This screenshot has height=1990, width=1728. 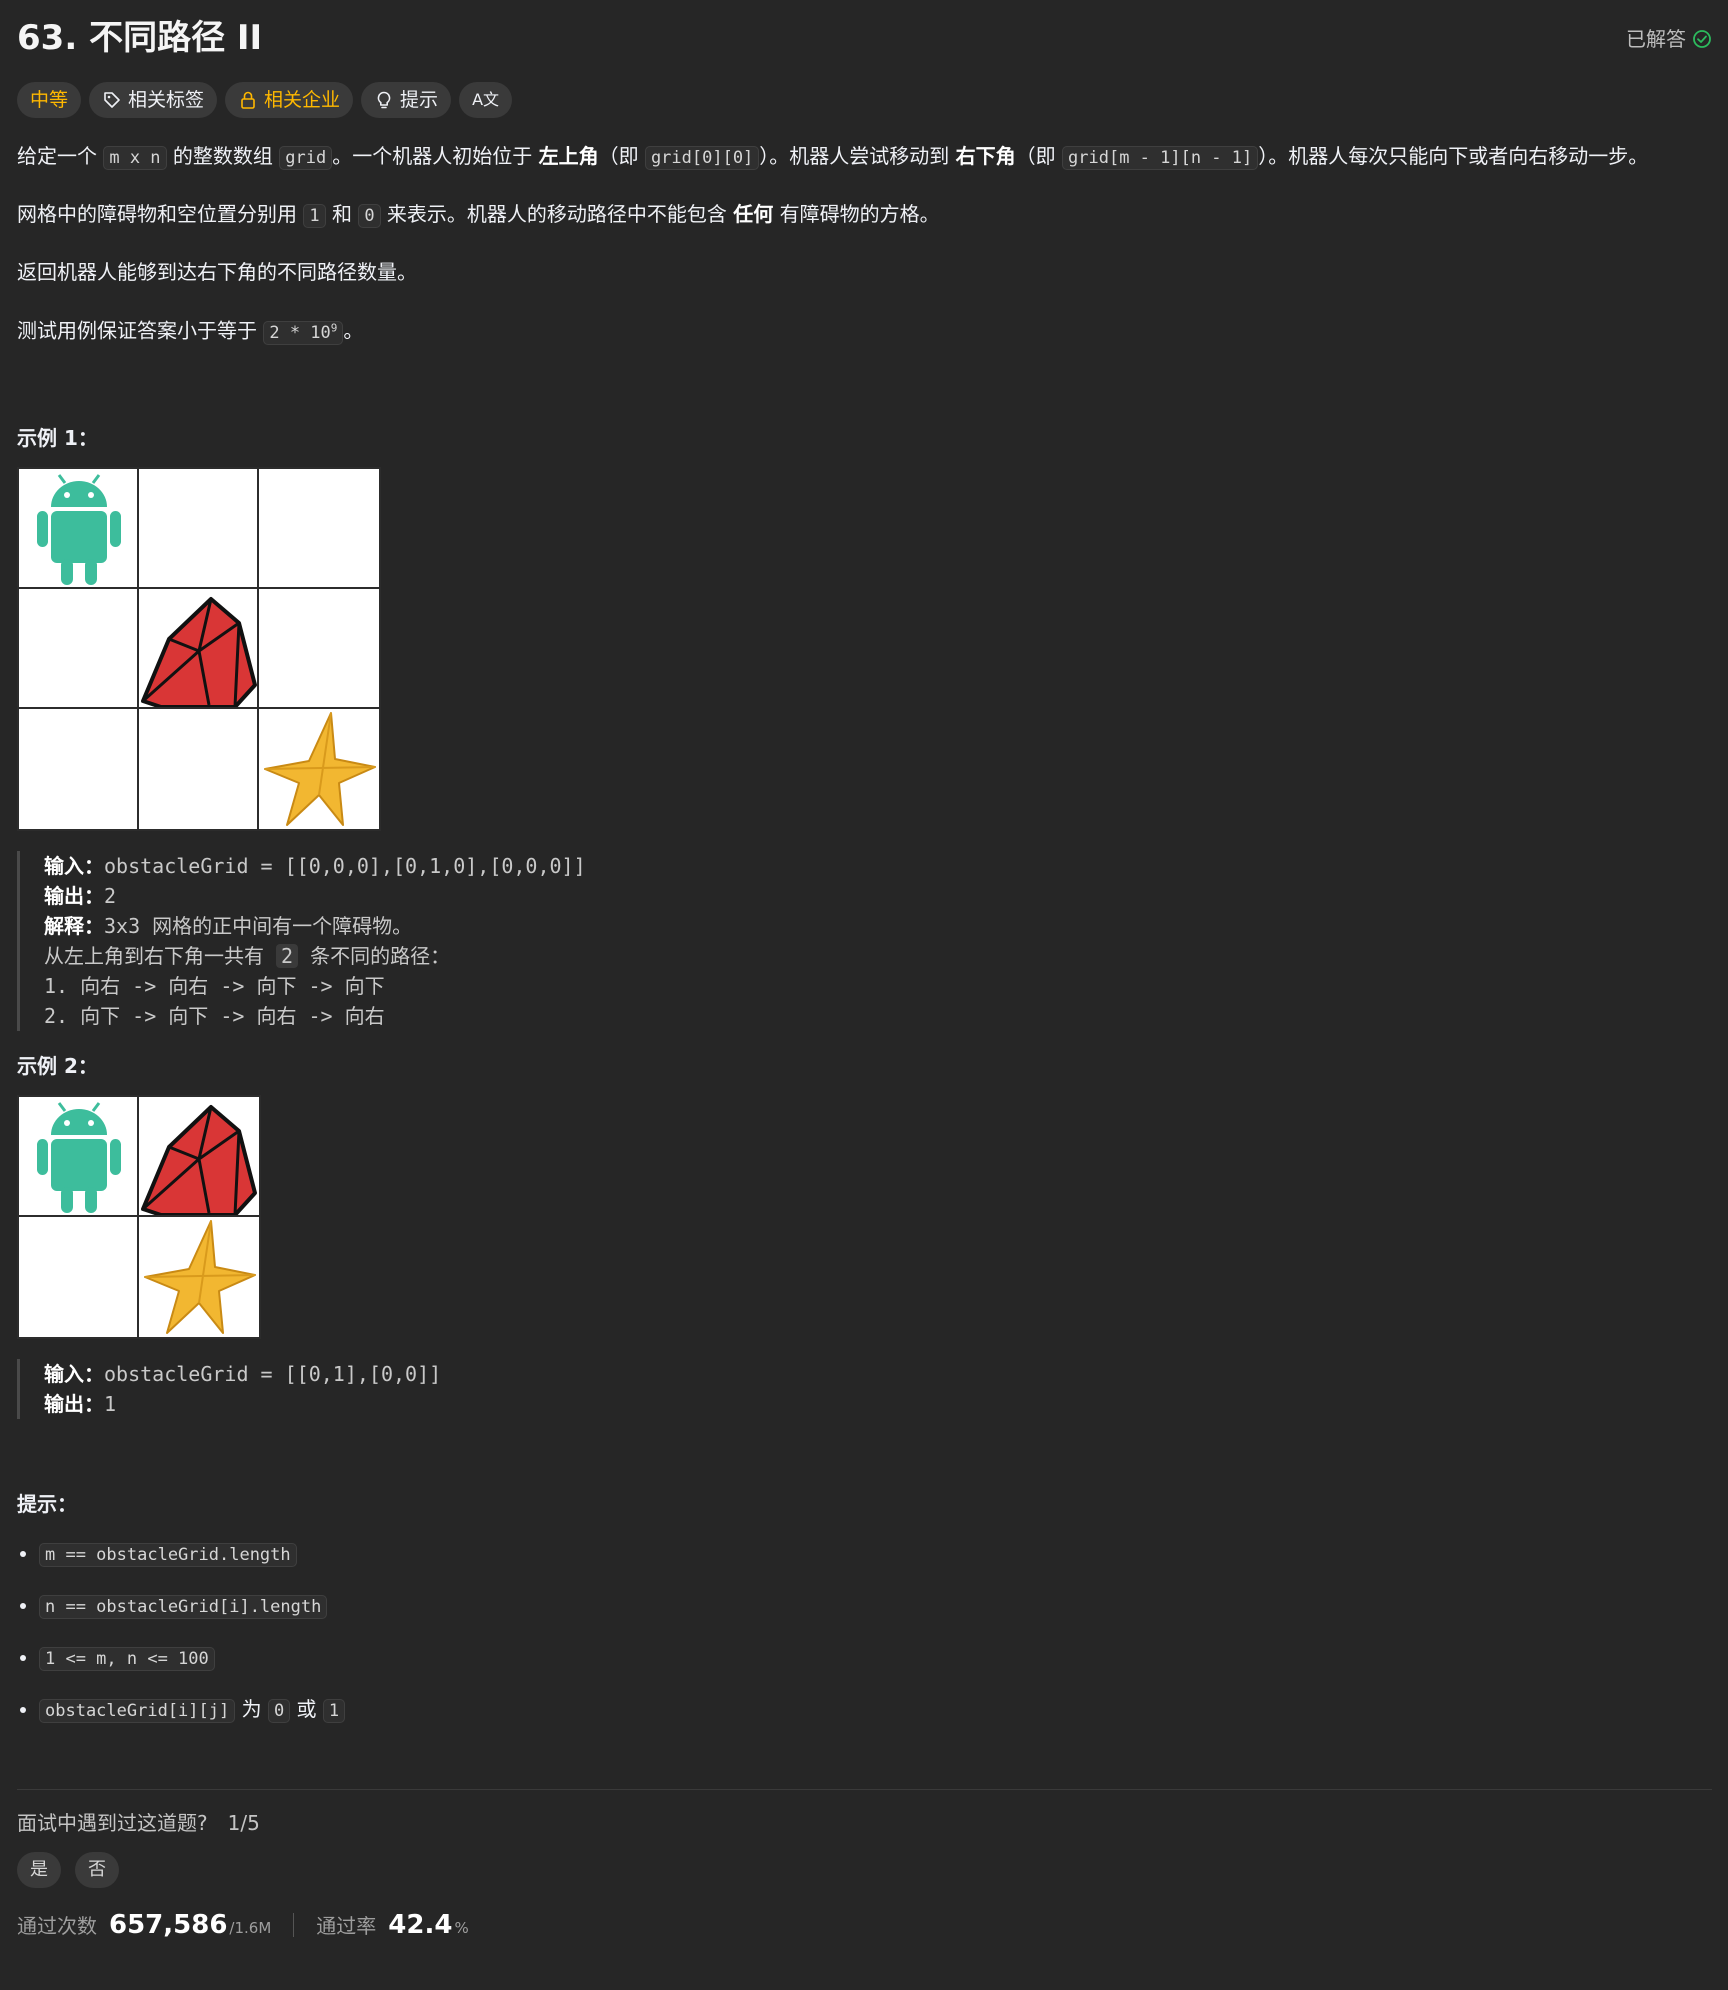 I want to click on text: 为, so click(x=251, y=1708).